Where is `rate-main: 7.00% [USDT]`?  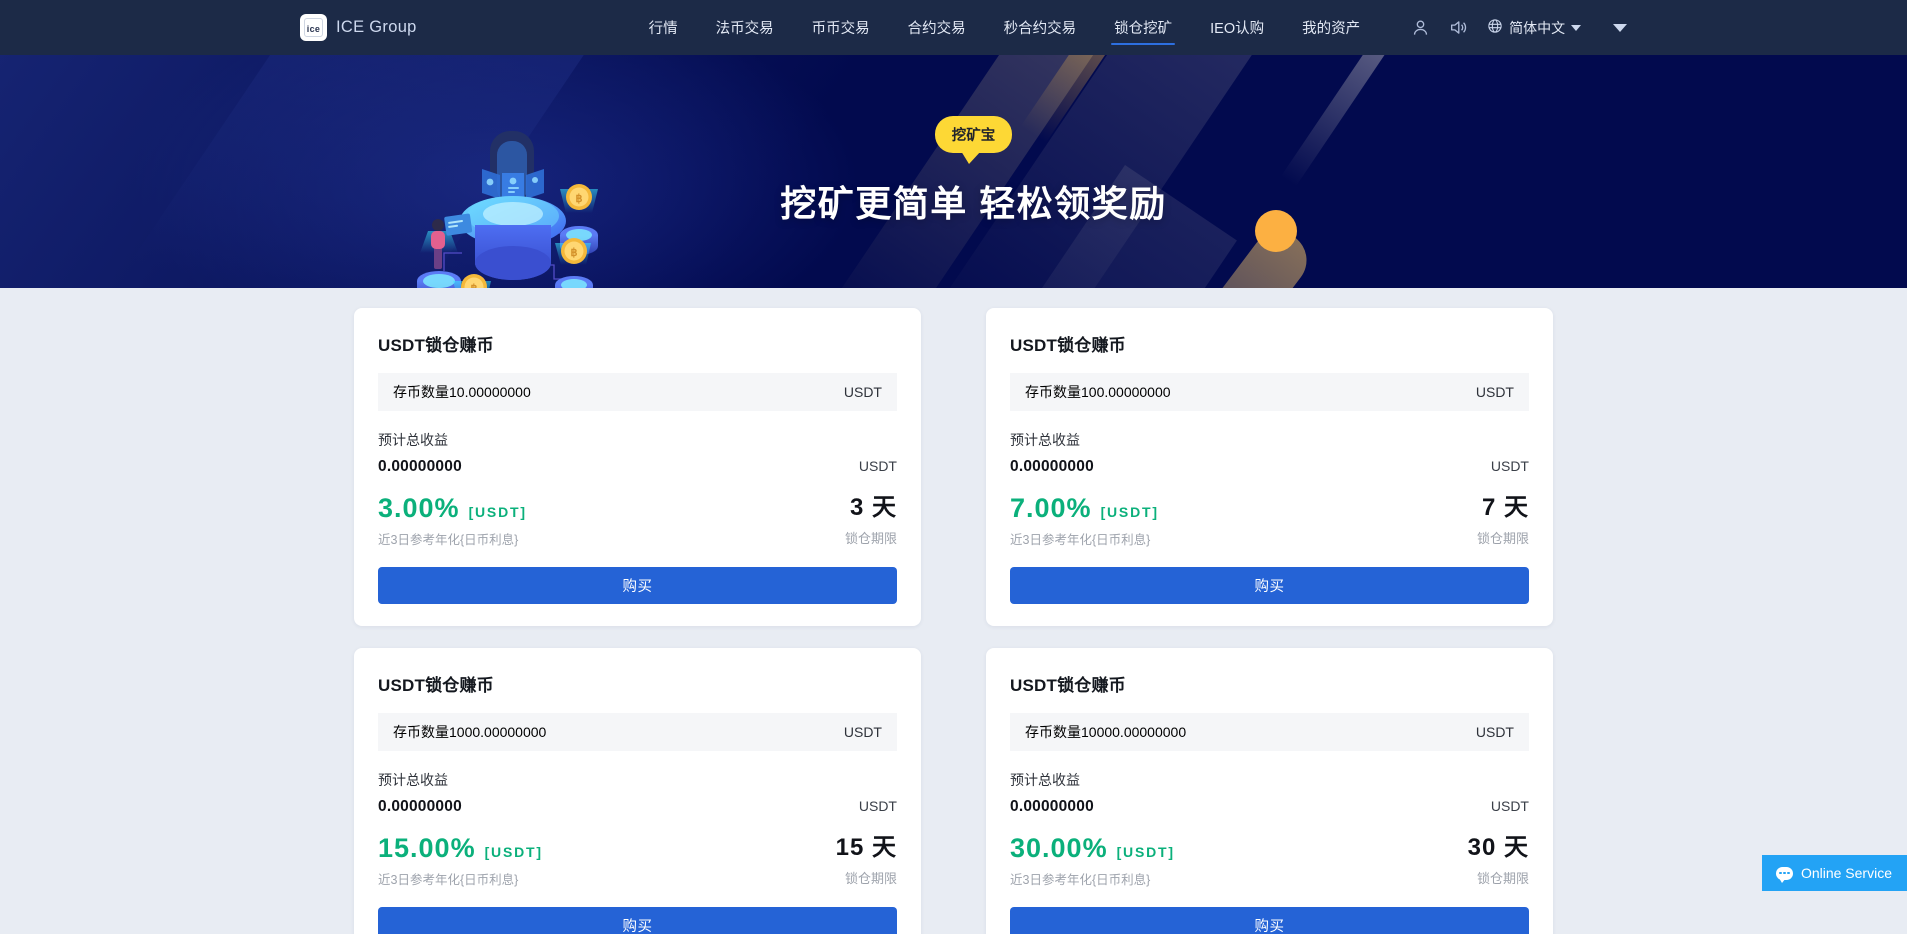
rate-main: 7.00% [USDT] is located at coordinates (1084, 508).